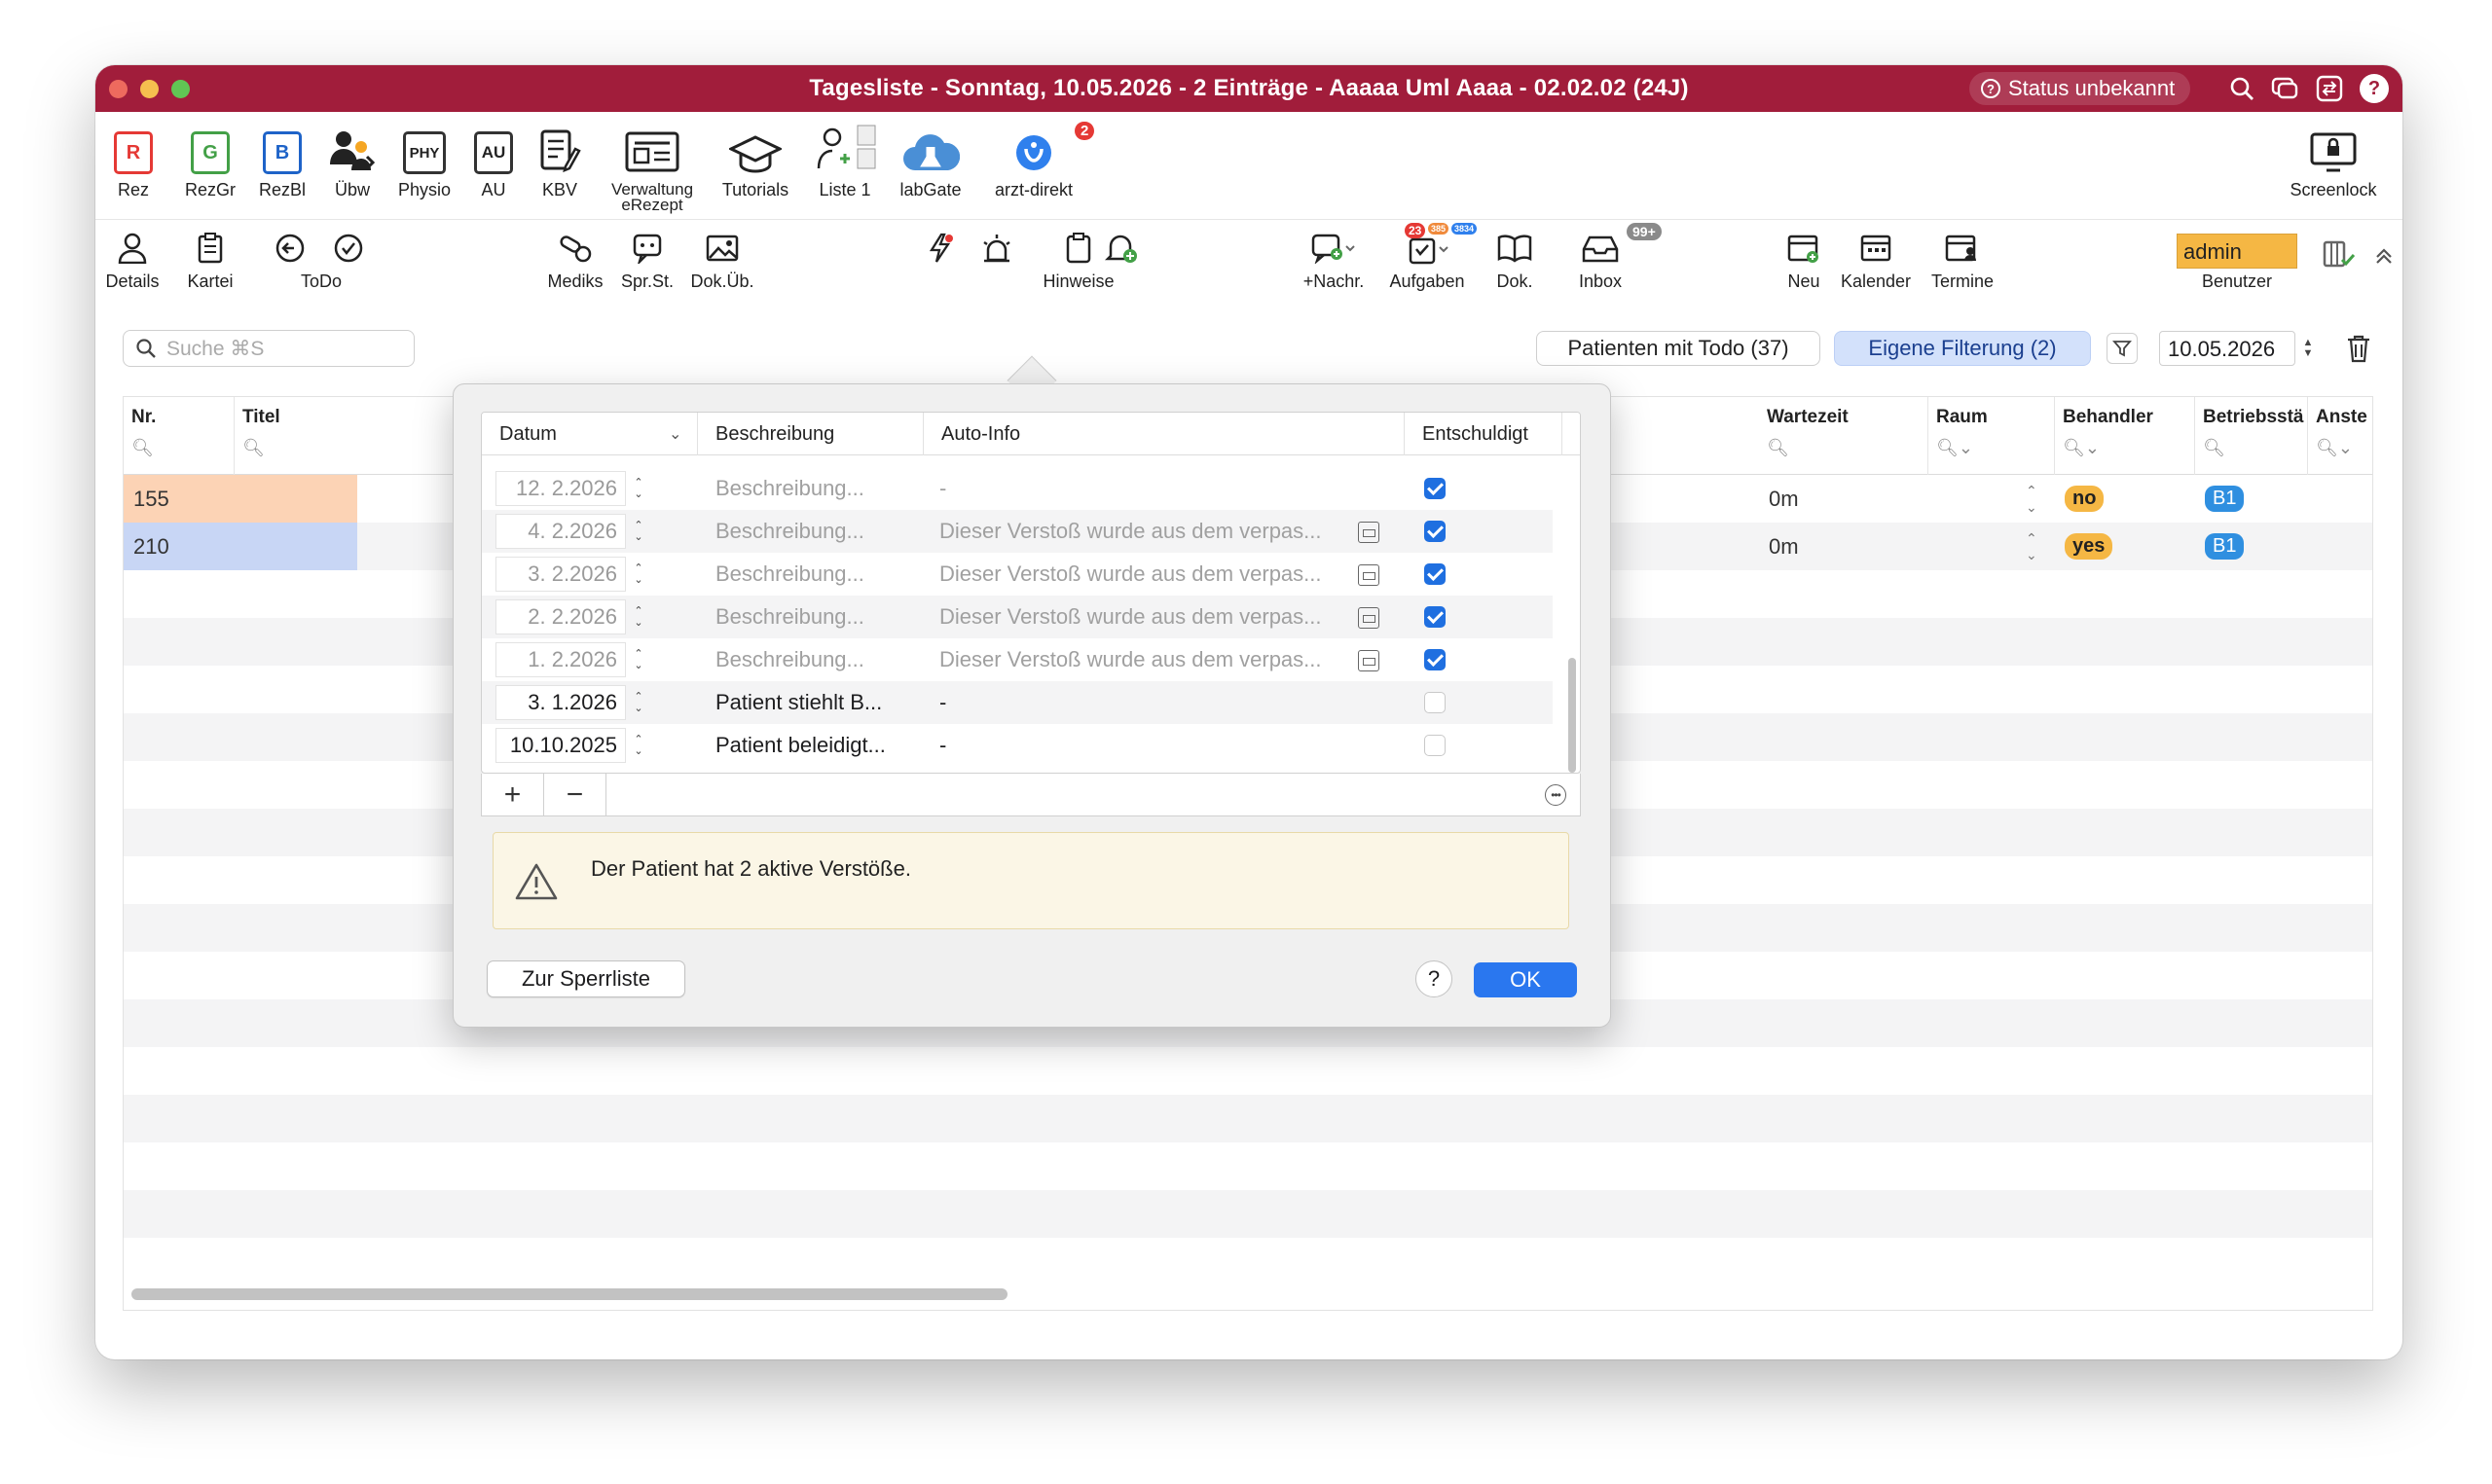  I want to click on column-beschreibung: Beschreibung, so click(811, 434).